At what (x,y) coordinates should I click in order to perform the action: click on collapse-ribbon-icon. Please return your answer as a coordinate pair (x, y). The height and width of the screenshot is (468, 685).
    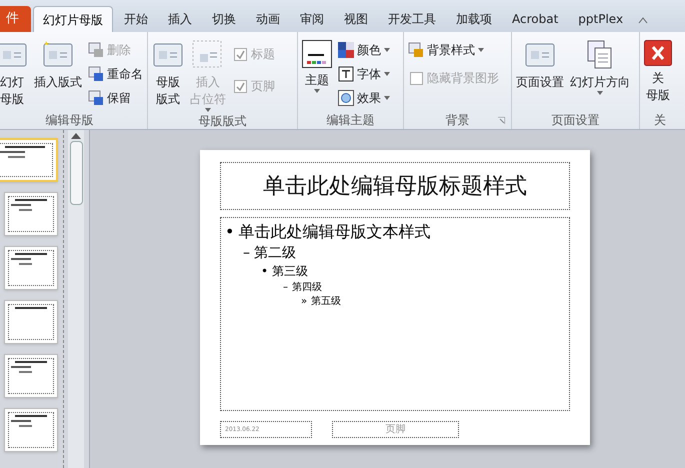
    Looking at the image, I should click on (643, 20).